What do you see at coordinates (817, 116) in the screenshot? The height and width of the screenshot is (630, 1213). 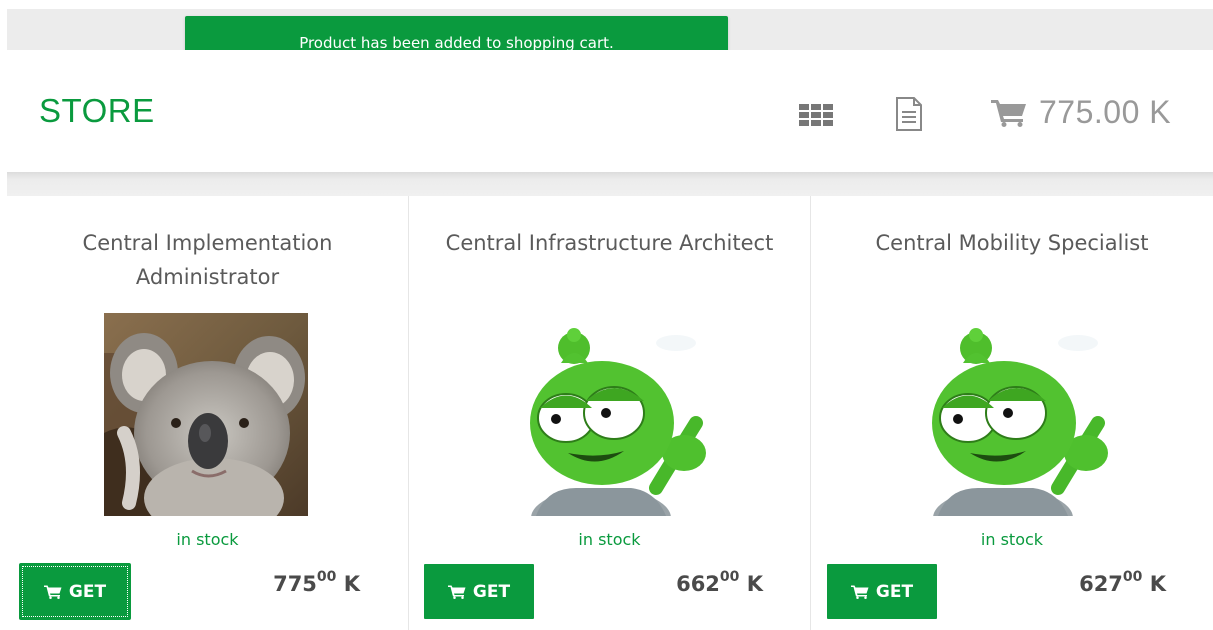 I see `grid-view-icon` at bounding box center [817, 116].